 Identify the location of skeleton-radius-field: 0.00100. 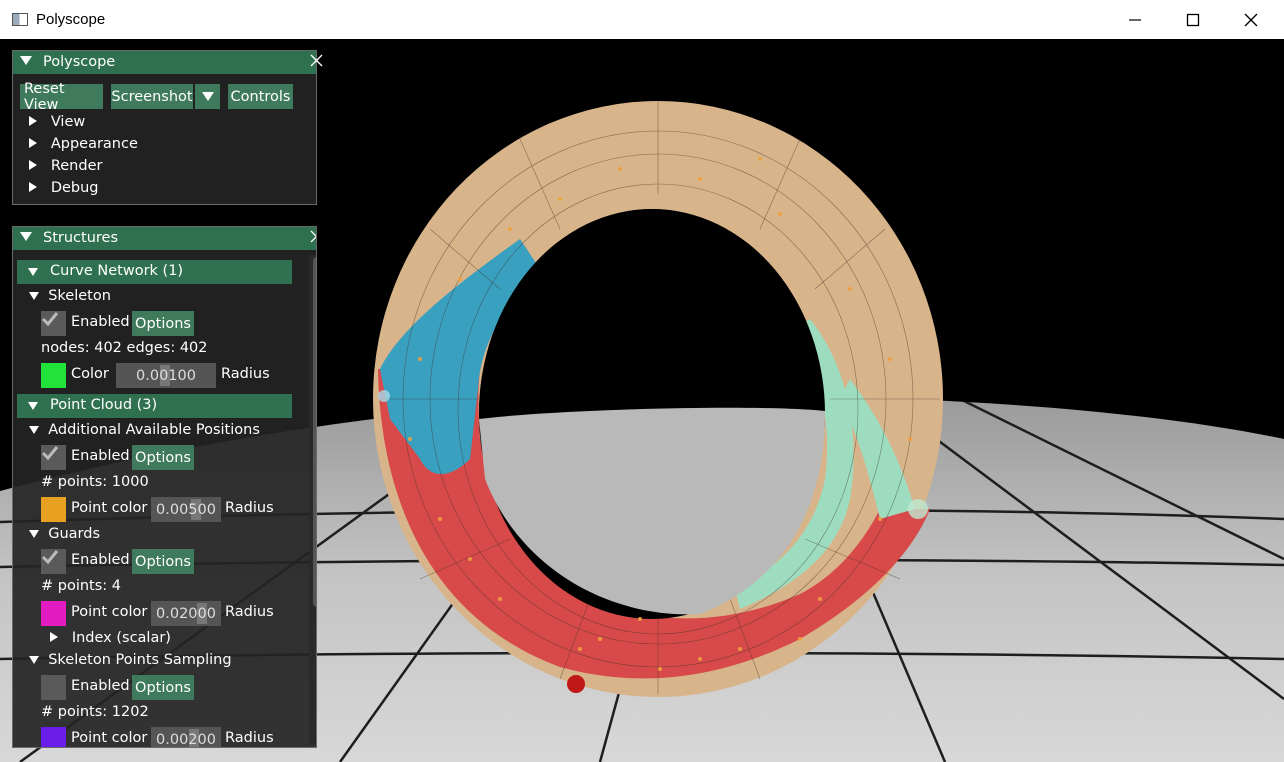
(166, 375).